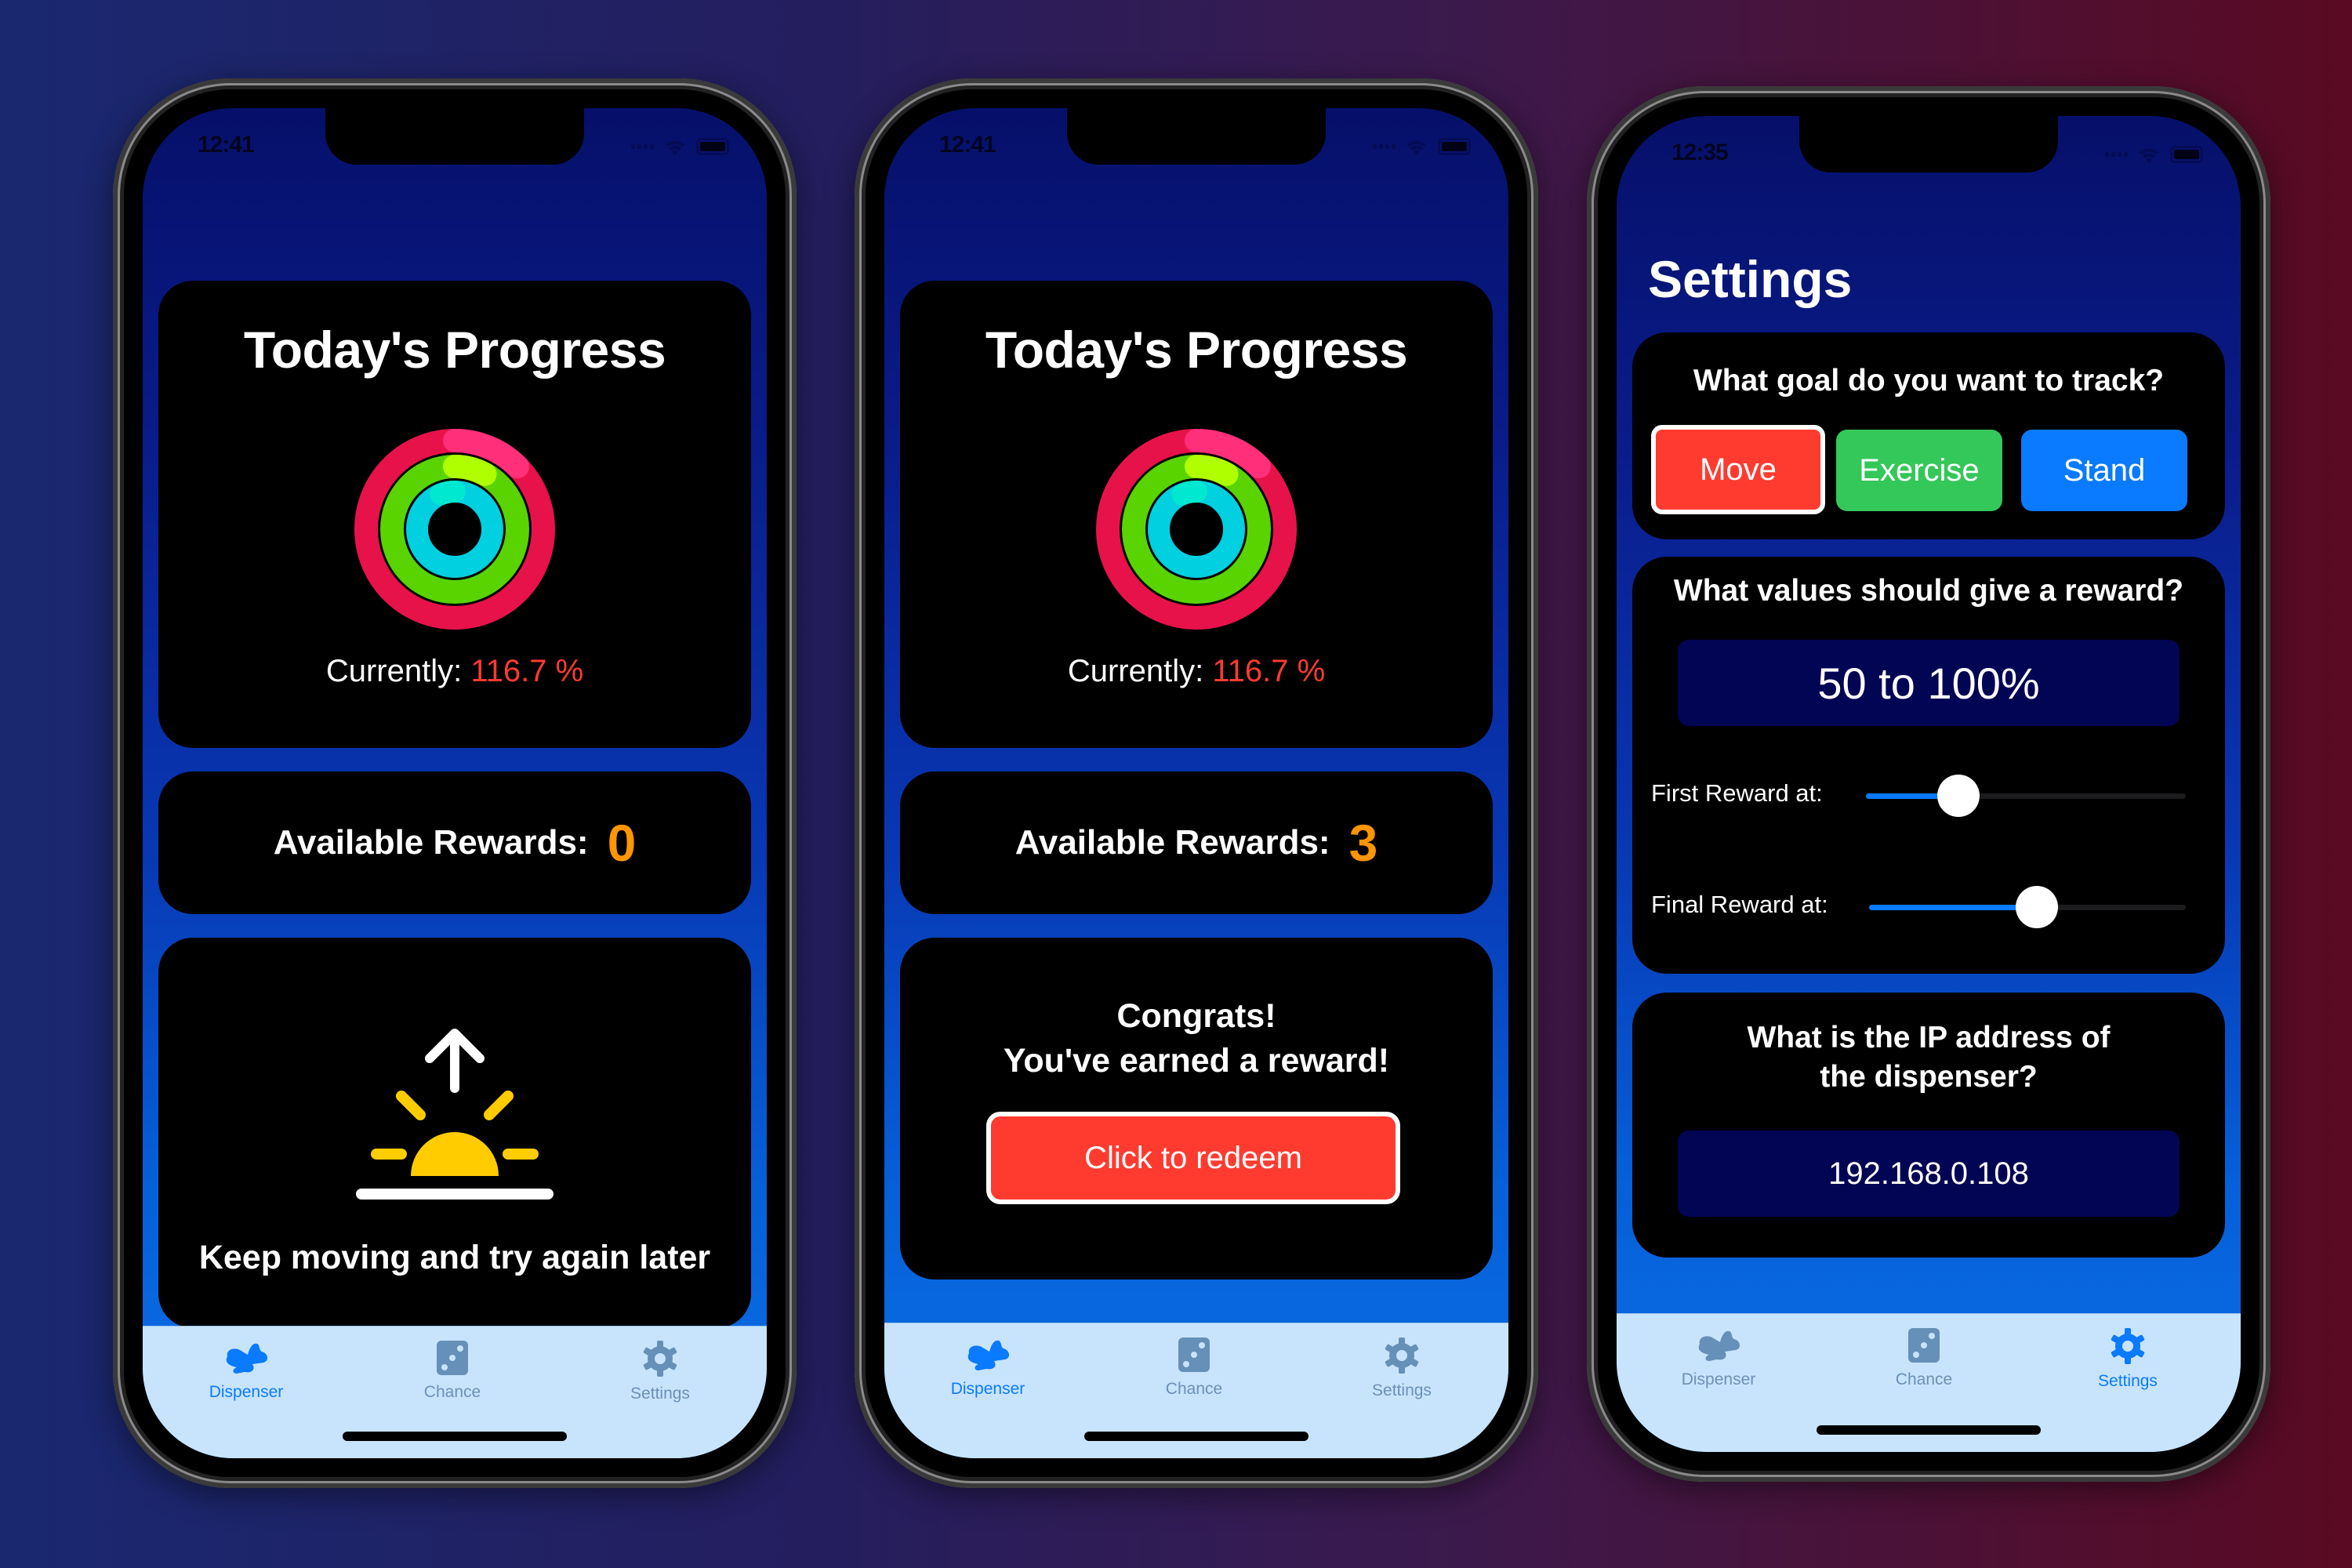 The image size is (2352, 1568). What do you see at coordinates (1737, 793) in the screenshot?
I see `first-reward-label: First Reward at:` at bounding box center [1737, 793].